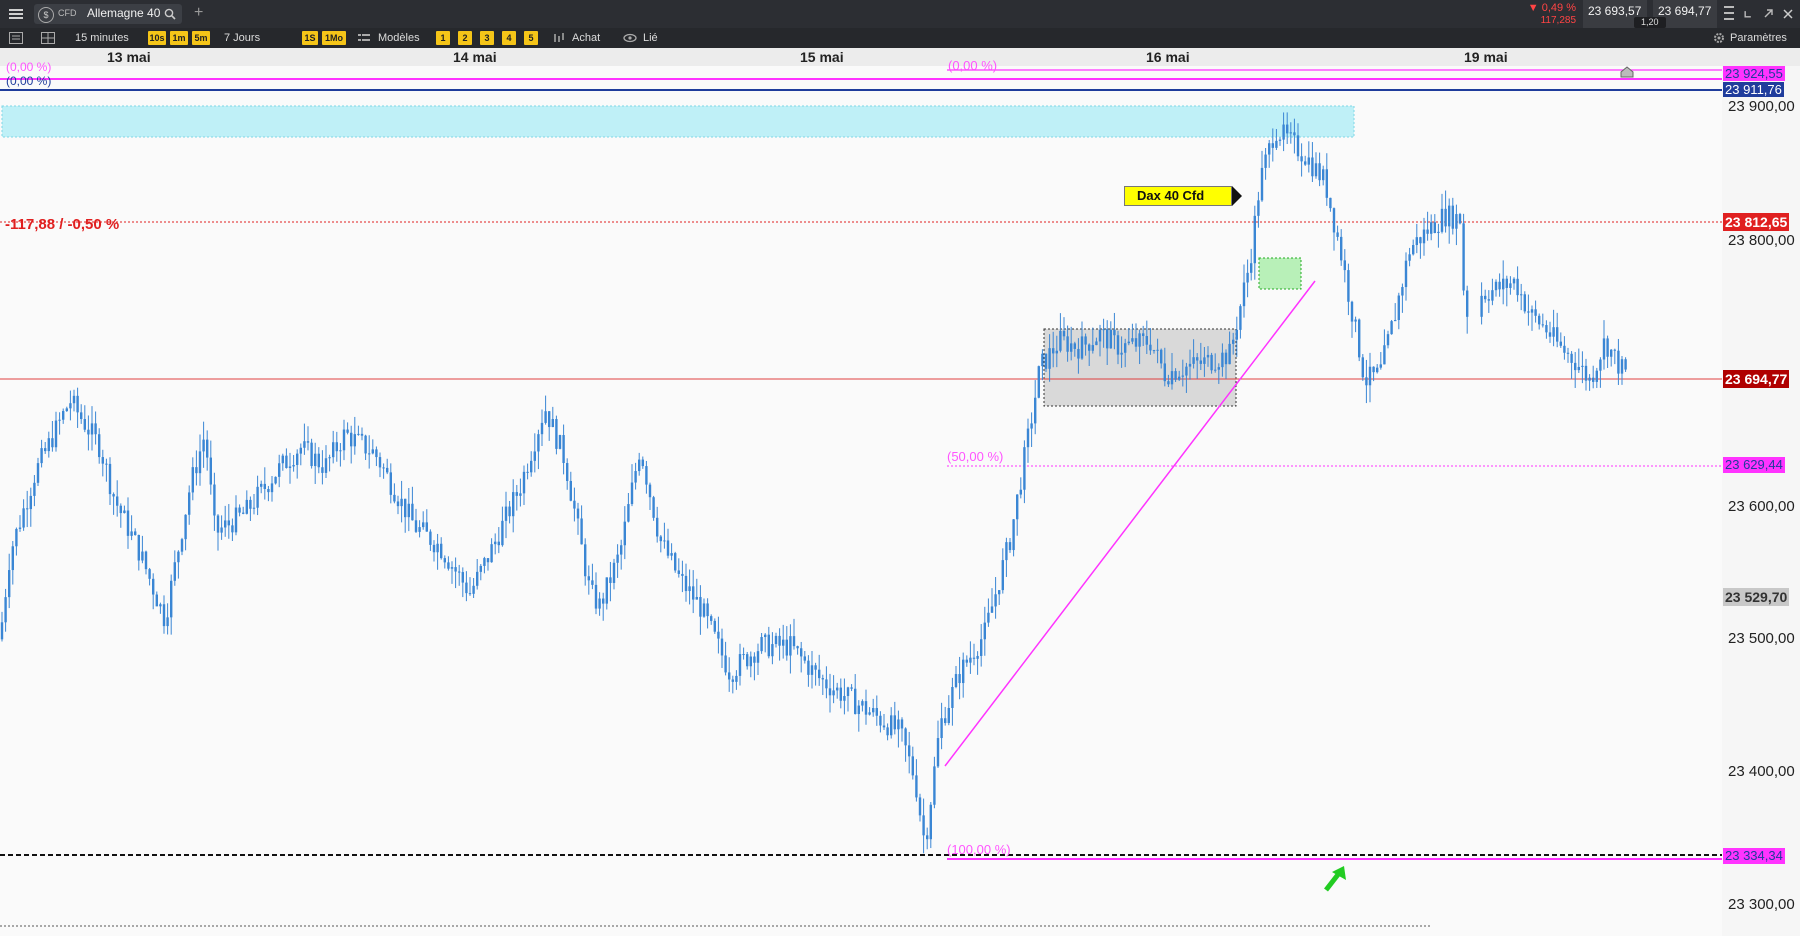  Describe the element at coordinates (102, 38) in the screenshot. I see `interval-select: 15 minutes` at that location.